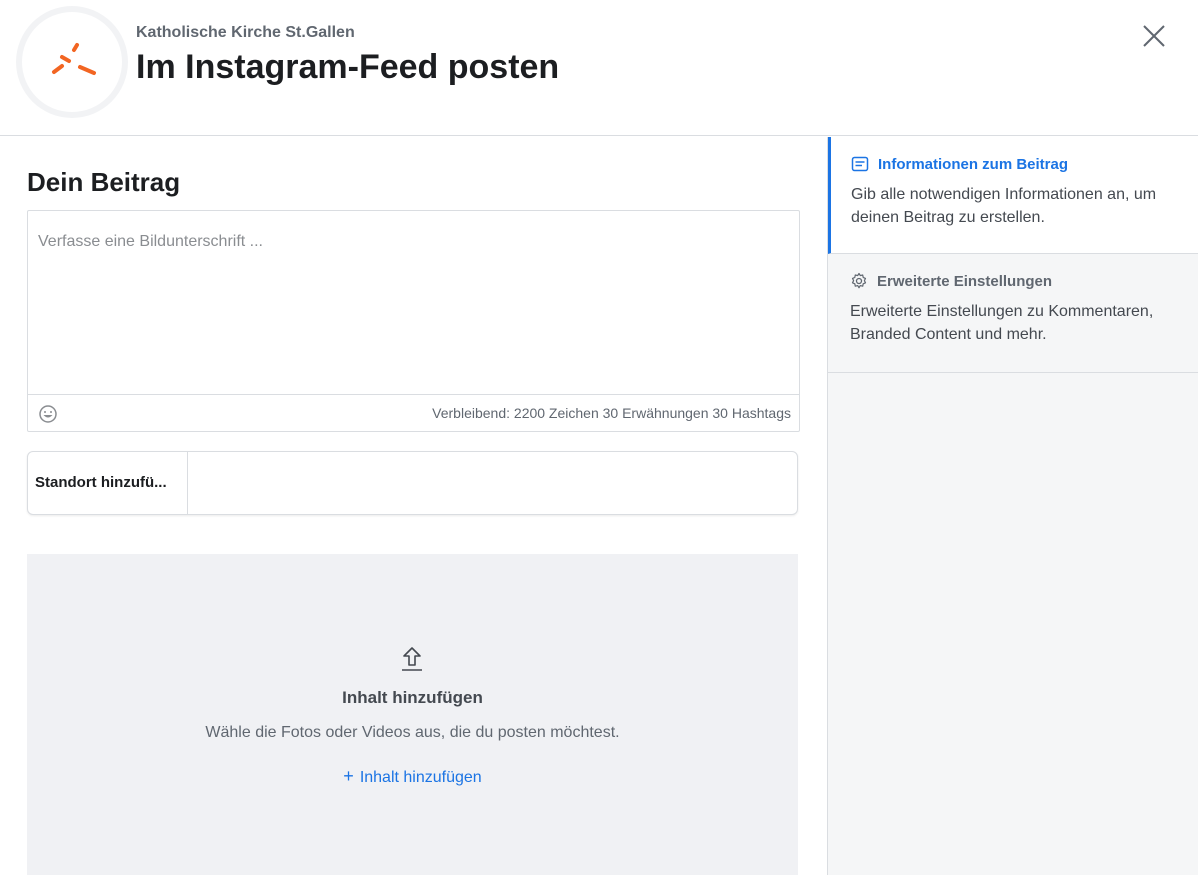 The image size is (1198, 875). Describe the element at coordinates (420, 777) in the screenshot. I see `add-content-label: Inhalt hinzufügen` at that location.